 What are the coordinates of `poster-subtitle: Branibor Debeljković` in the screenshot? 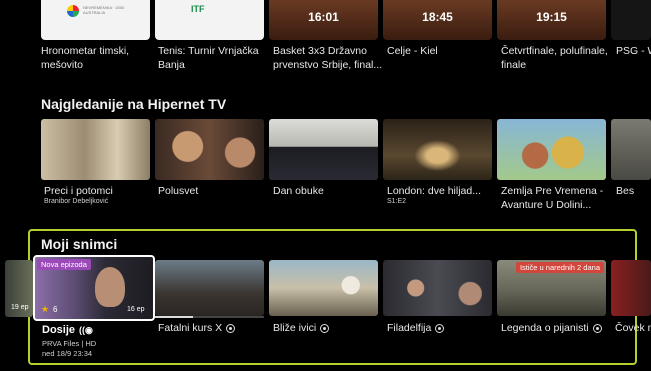 It's located at (76, 201).